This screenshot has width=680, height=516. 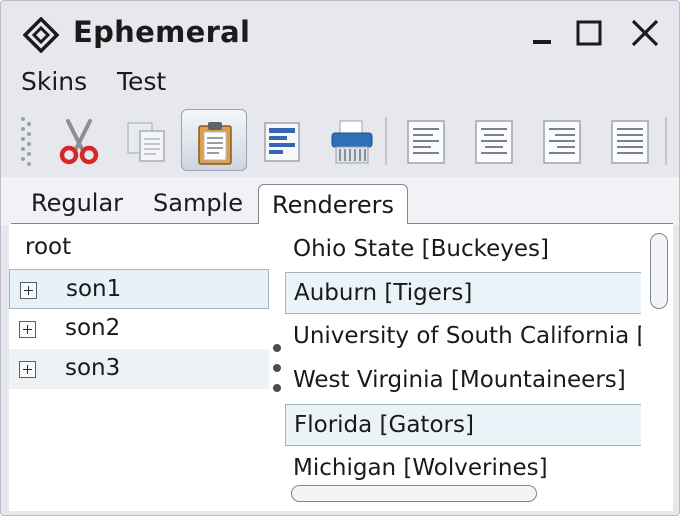 I want to click on align-left-icon, so click(x=426, y=142).